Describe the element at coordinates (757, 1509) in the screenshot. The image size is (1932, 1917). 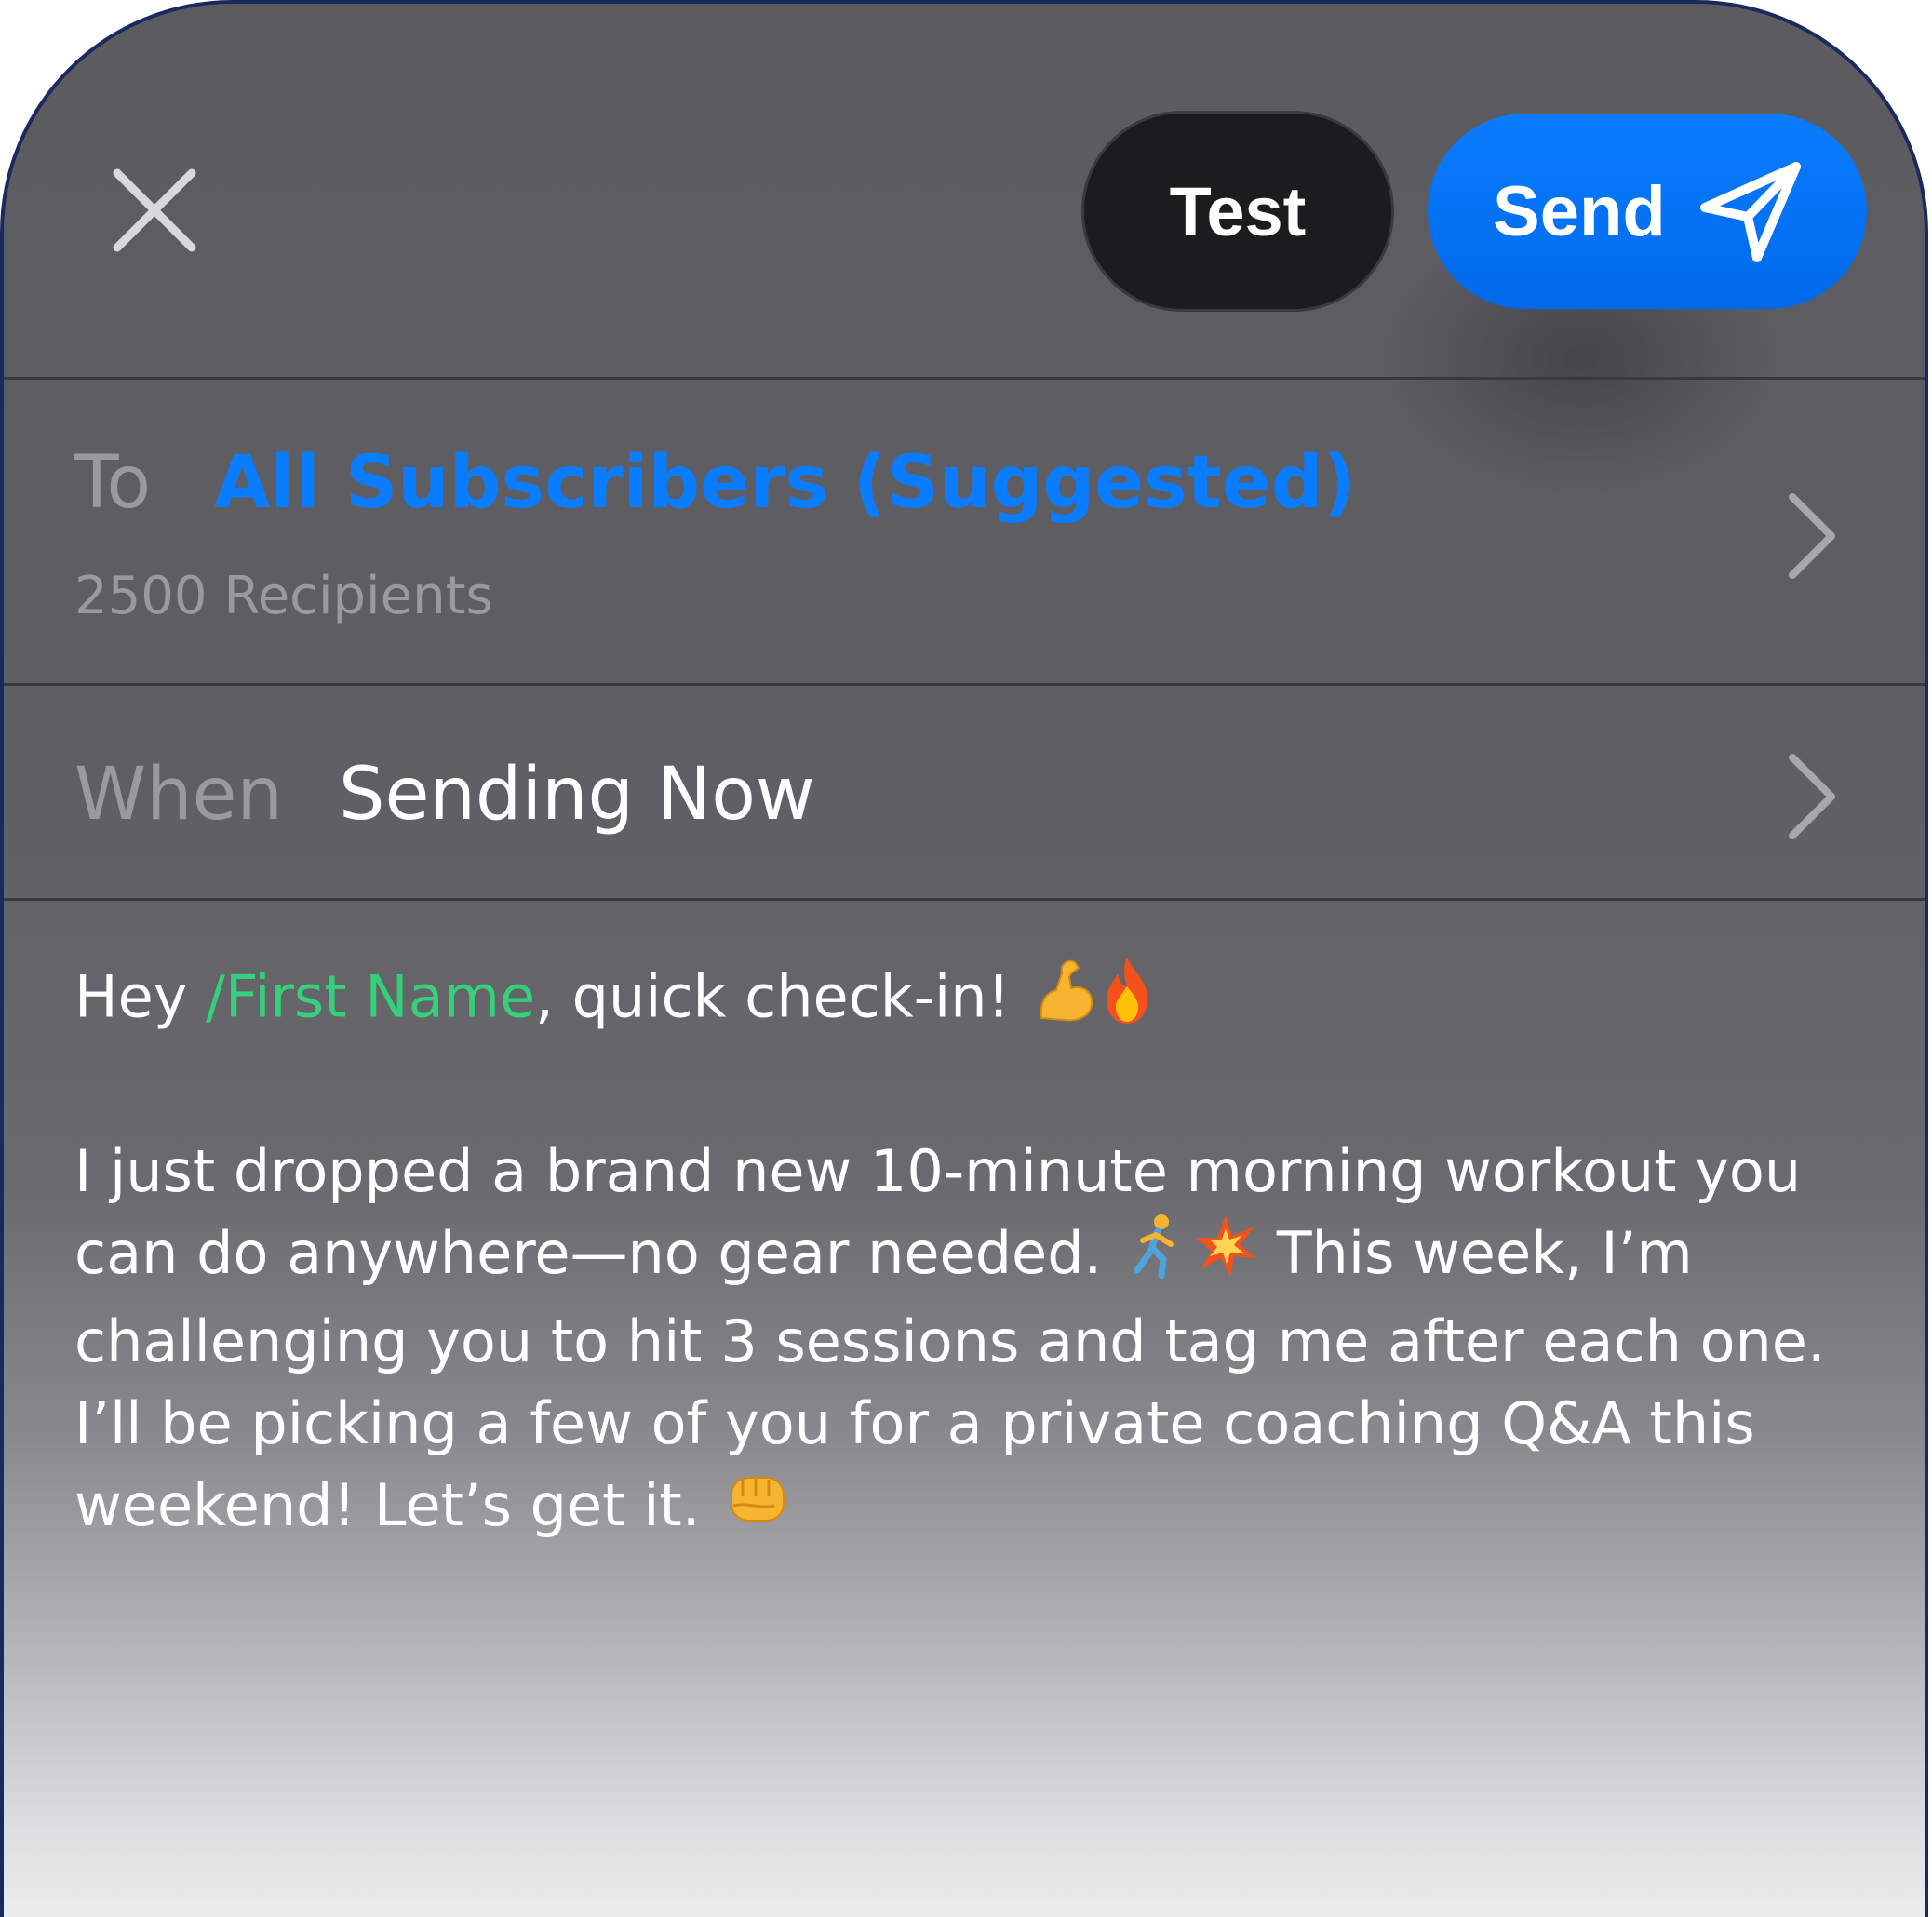
I see `oncoming-fist-icon` at that location.